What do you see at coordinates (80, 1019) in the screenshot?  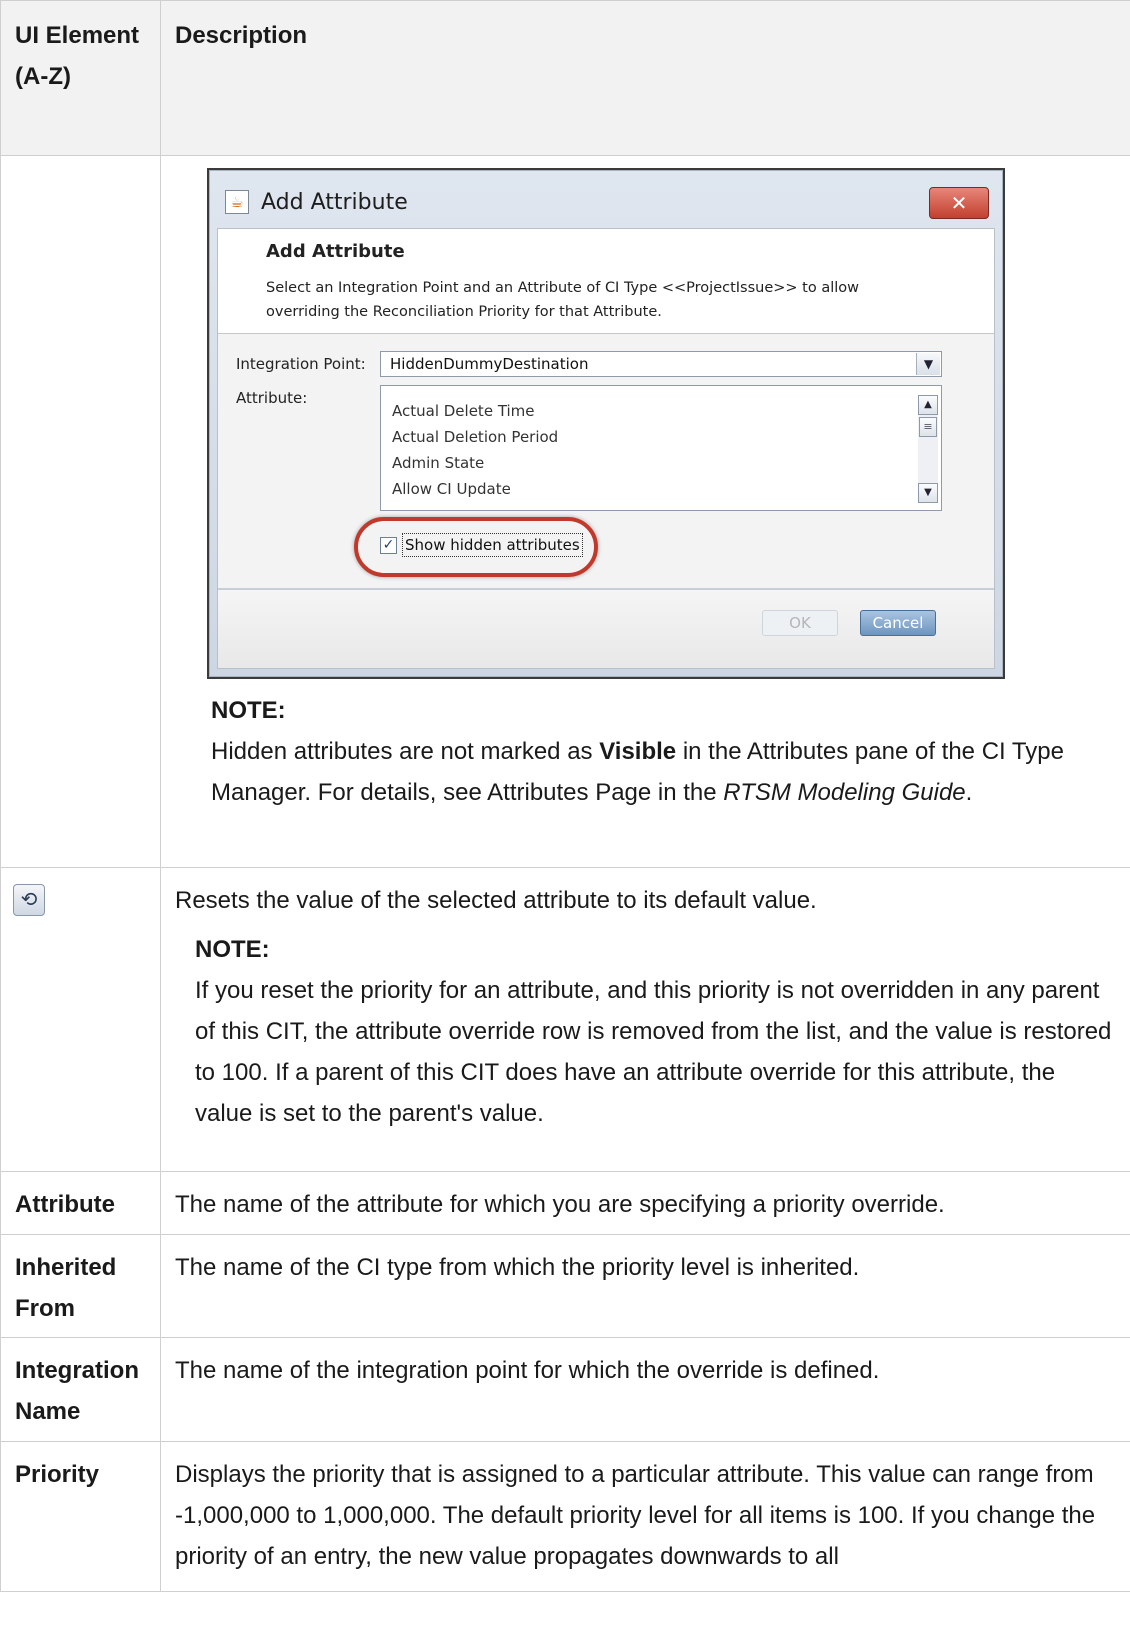 I see `label-cell-reset: ⟲` at bounding box center [80, 1019].